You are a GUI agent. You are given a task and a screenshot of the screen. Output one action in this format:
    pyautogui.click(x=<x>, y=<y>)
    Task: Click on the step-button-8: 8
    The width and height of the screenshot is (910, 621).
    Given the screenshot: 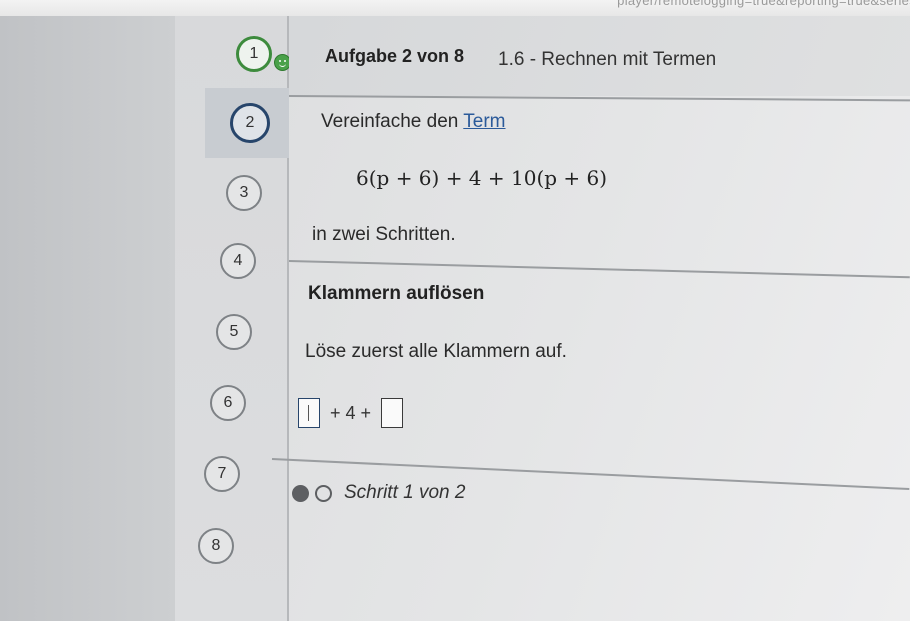 What is the action you would take?
    pyautogui.click(x=216, y=546)
    